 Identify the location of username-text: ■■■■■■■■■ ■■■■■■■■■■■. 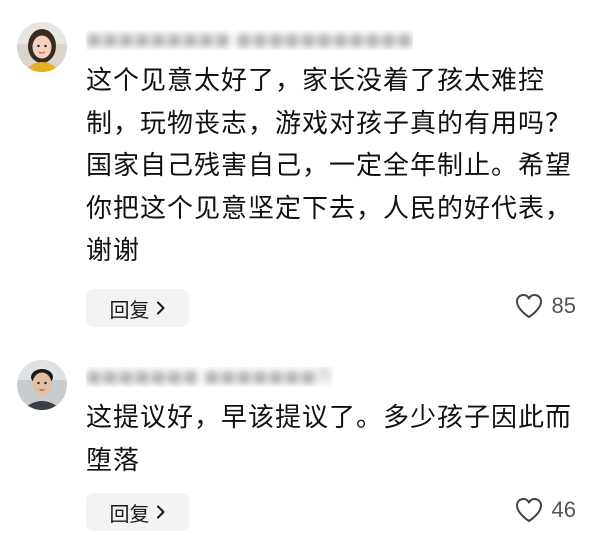
(249, 40).